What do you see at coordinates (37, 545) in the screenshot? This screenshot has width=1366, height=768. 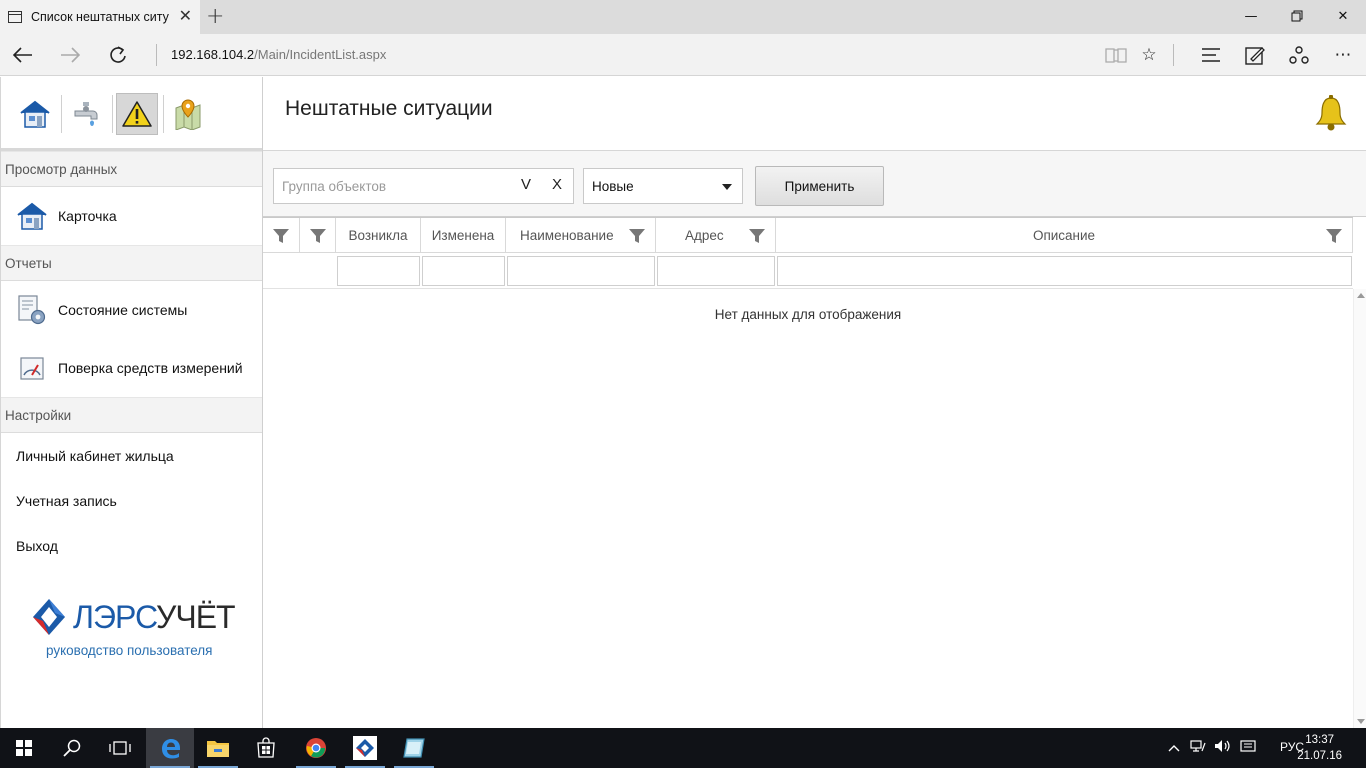 I see `sidebar-item-label: Выход` at bounding box center [37, 545].